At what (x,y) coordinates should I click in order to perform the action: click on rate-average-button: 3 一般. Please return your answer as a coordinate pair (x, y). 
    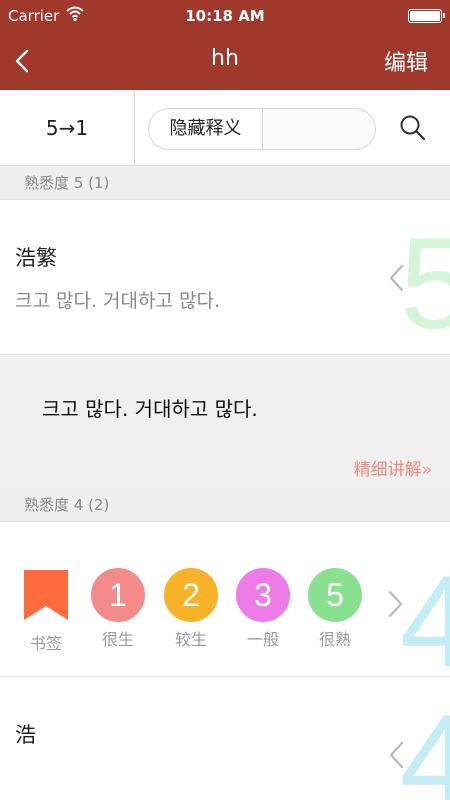
    Looking at the image, I should click on (263, 609).